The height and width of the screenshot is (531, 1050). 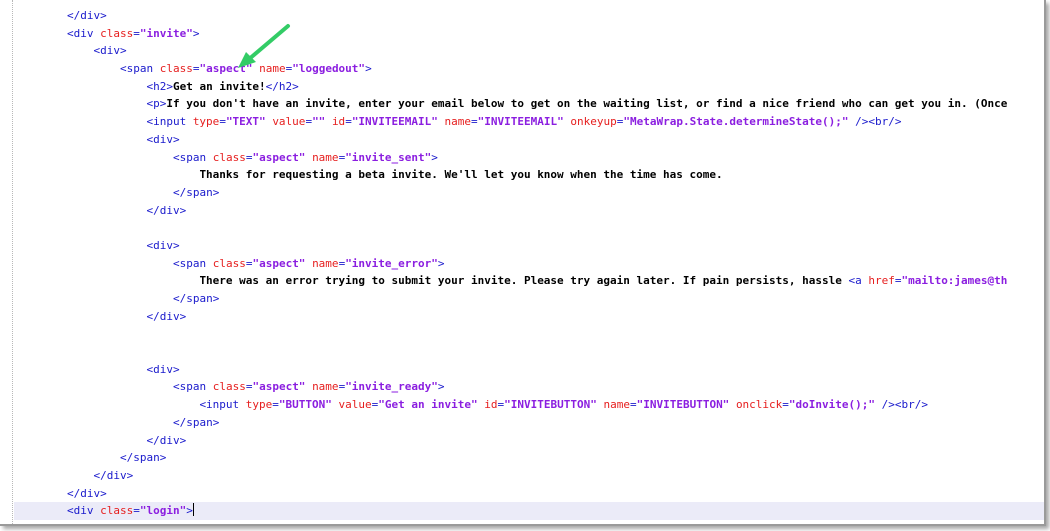 What do you see at coordinates (163, 511) in the screenshot?
I see `code-token-val: "login"` at bounding box center [163, 511].